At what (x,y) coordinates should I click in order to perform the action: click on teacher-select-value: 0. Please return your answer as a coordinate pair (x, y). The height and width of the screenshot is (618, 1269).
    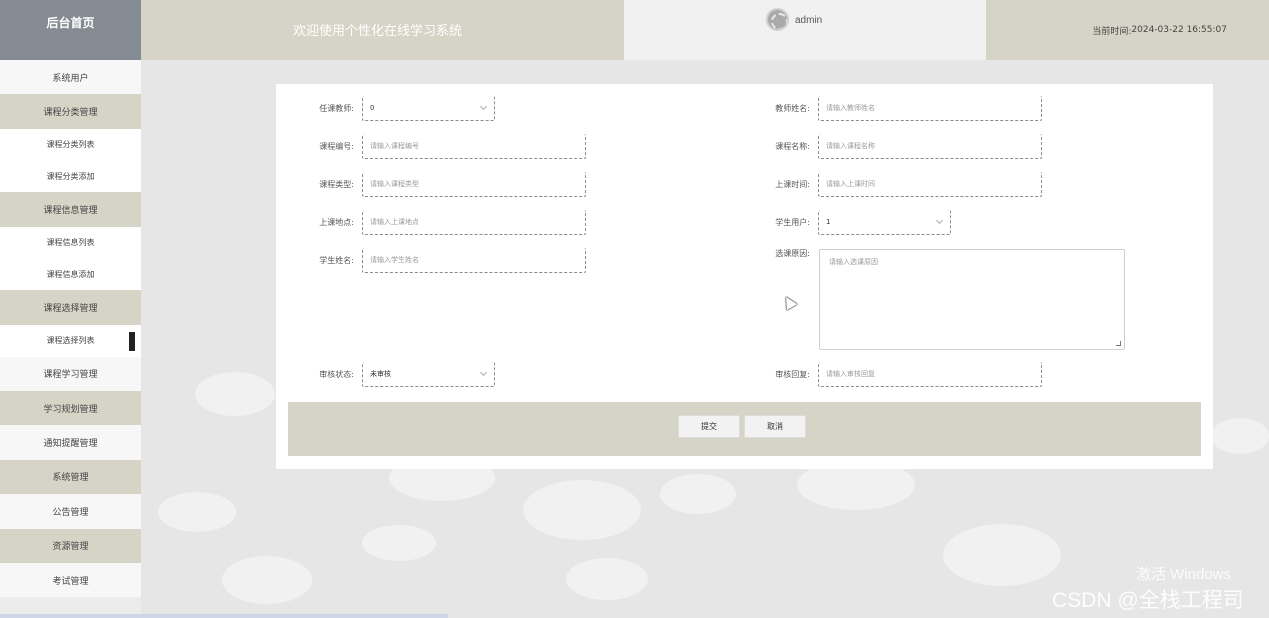
    Looking at the image, I should click on (372, 108).